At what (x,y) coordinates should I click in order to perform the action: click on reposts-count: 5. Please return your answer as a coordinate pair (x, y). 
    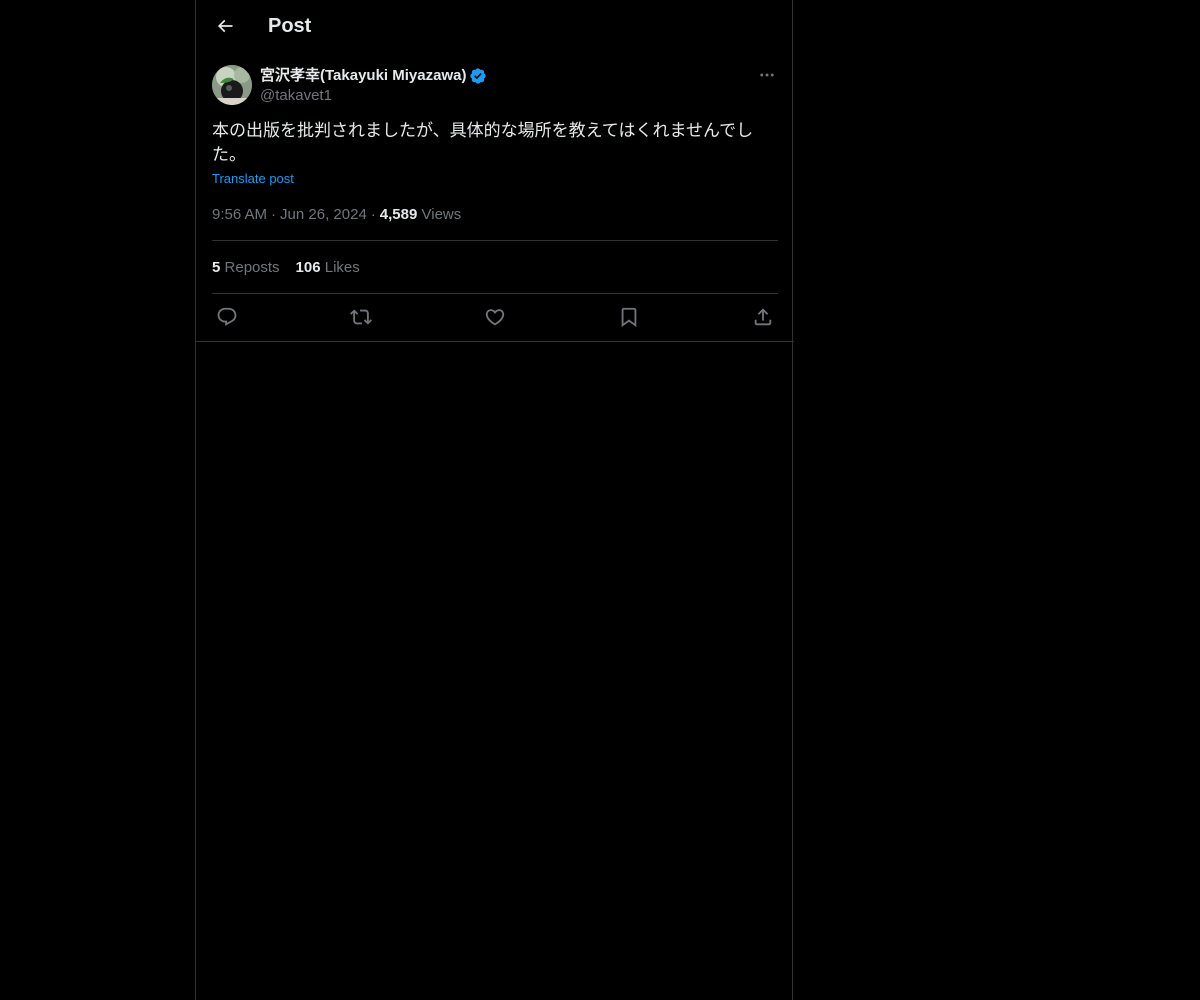
    Looking at the image, I should click on (216, 267).